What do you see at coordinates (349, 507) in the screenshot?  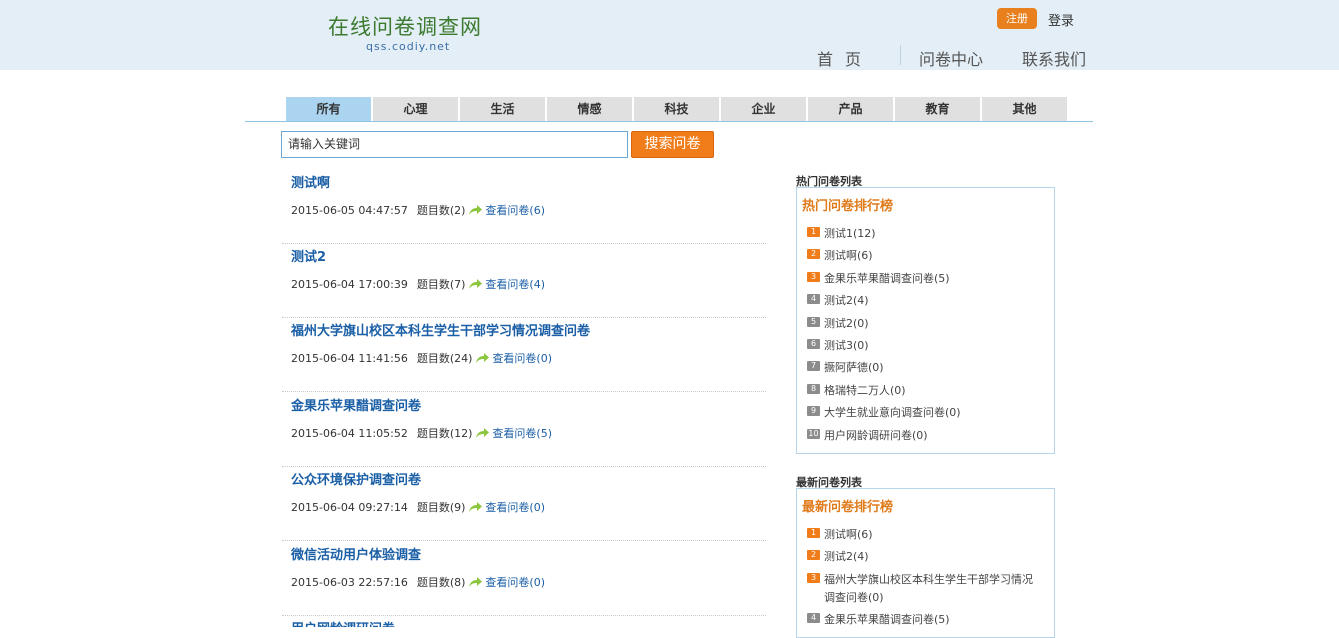 I see `survey-date: 2015-06-04 09:27:14` at bounding box center [349, 507].